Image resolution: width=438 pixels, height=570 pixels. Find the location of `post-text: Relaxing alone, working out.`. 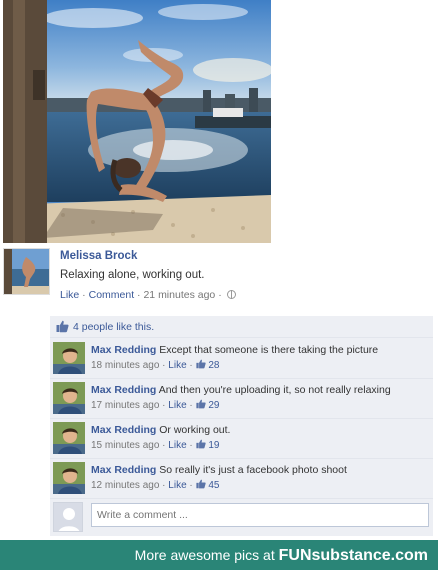

post-text: Relaxing alone, working out. is located at coordinates (132, 275).